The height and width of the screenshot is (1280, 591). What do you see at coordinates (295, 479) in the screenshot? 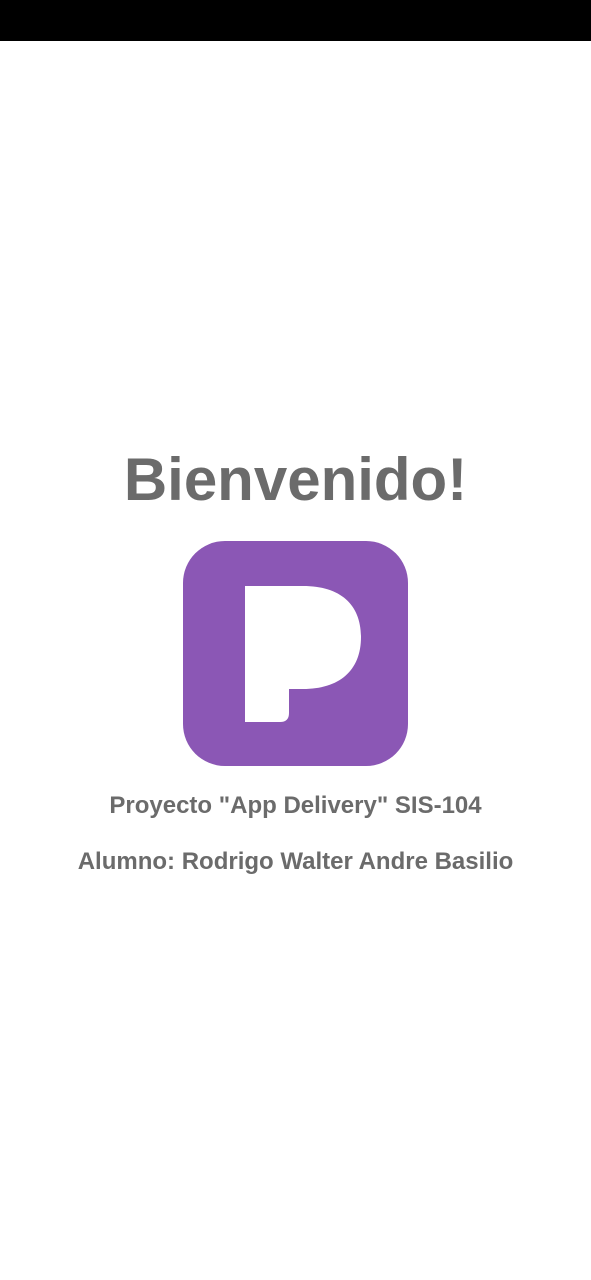
I see `welcome-title: Bienvenido!` at bounding box center [295, 479].